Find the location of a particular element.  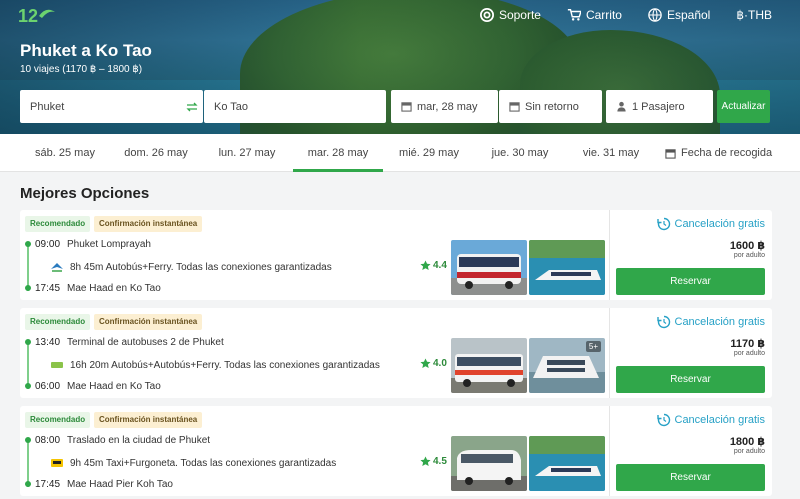

passengers-value: 1 Pasajero is located at coordinates (658, 106).